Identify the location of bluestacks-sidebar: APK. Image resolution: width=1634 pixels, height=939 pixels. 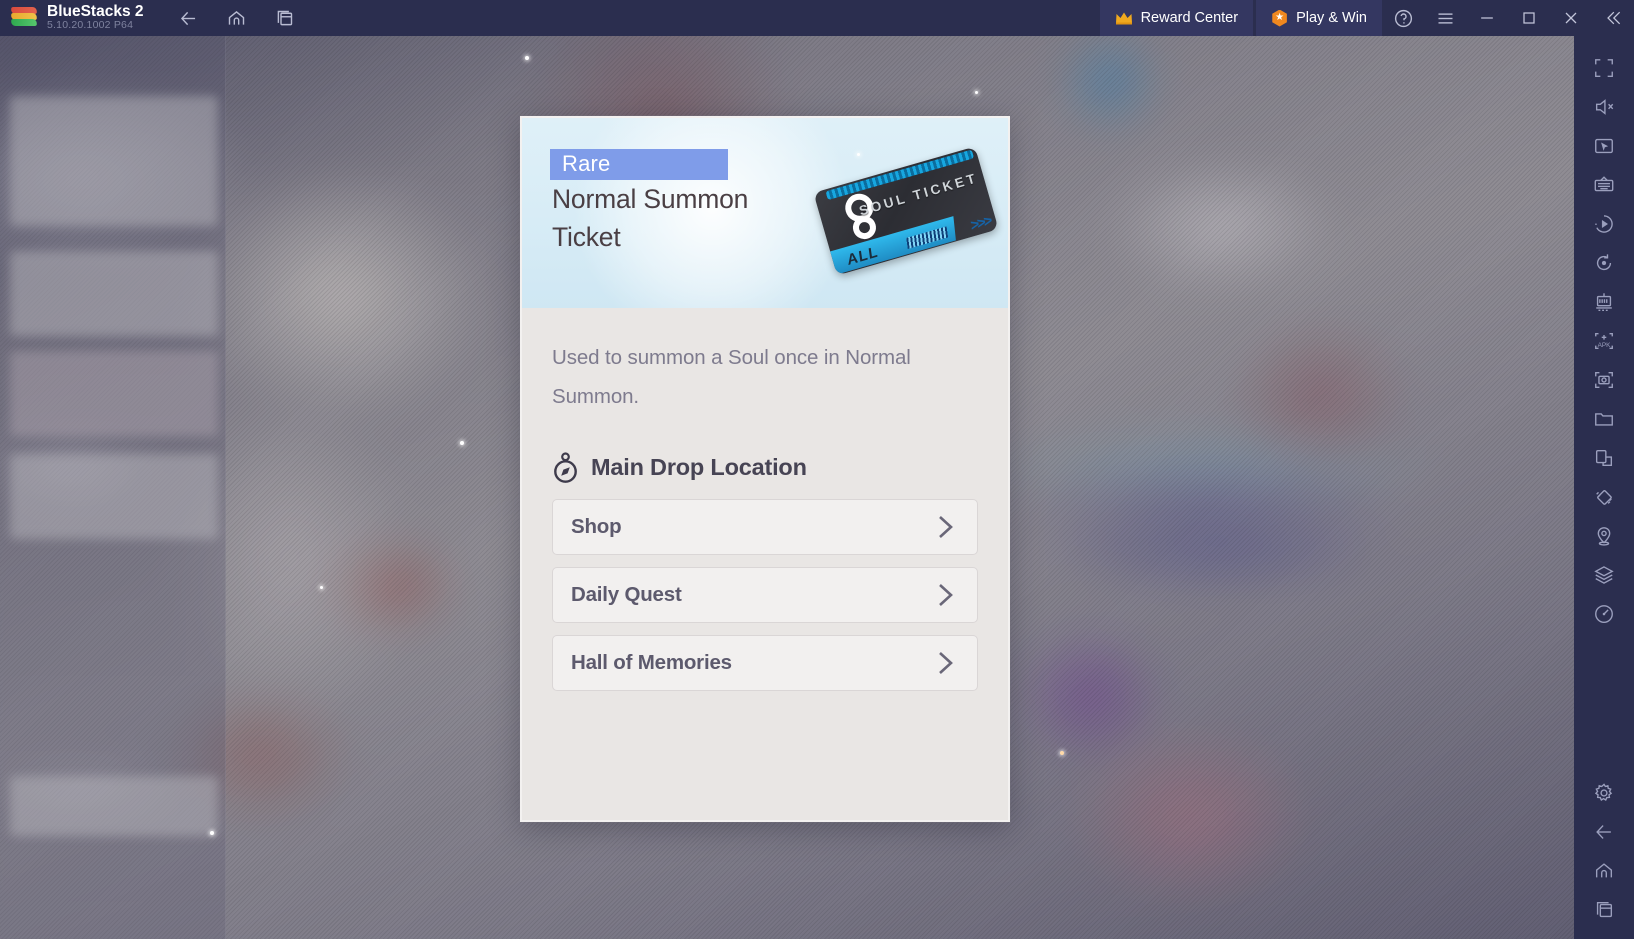
(1604, 487).